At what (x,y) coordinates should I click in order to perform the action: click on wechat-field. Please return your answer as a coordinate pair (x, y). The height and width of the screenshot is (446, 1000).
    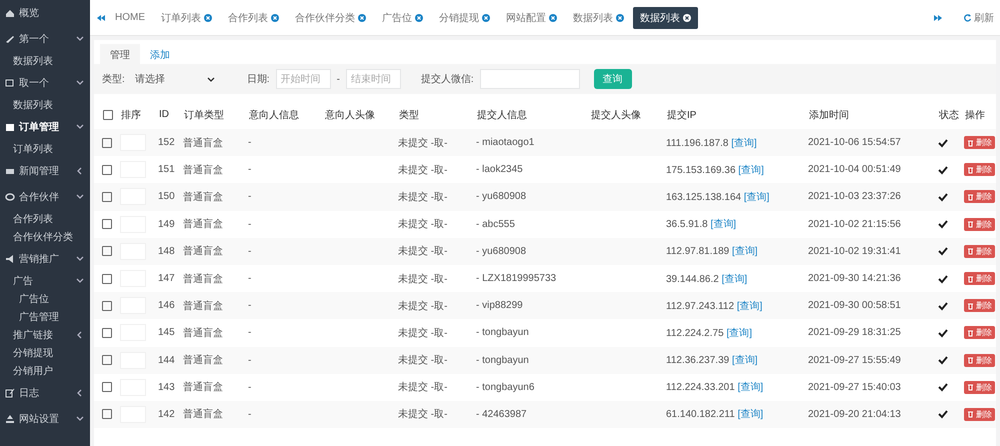
    Looking at the image, I should click on (530, 79).